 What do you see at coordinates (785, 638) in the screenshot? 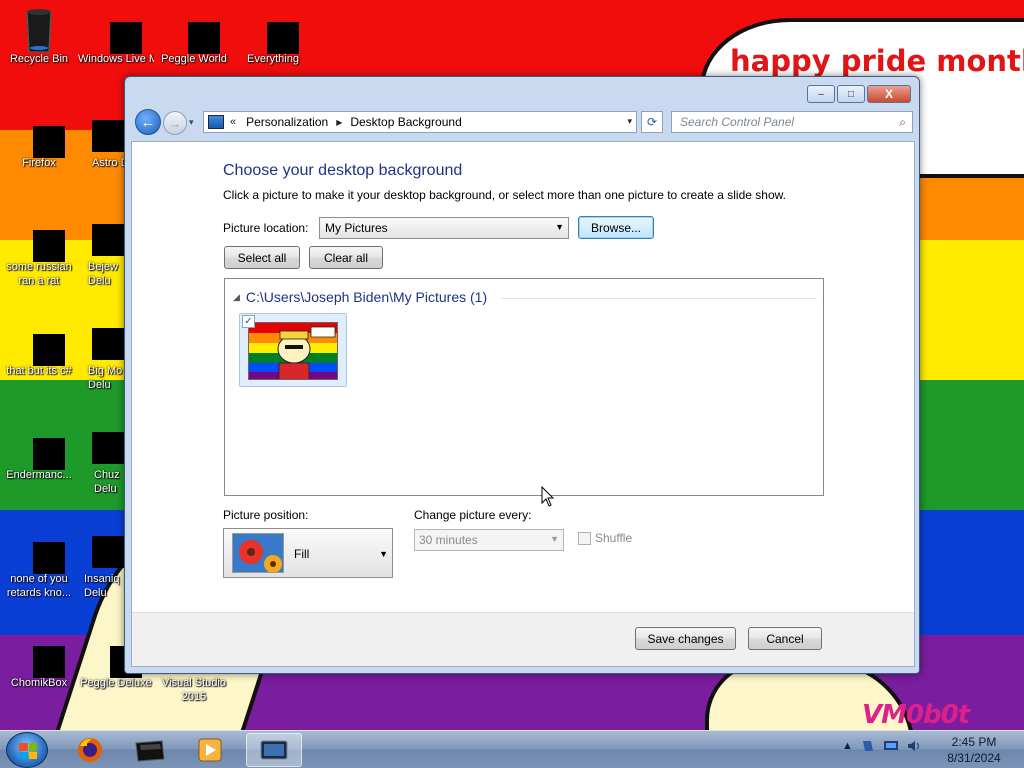
I see `cancel-button: Cancel` at bounding box center [785, 638].